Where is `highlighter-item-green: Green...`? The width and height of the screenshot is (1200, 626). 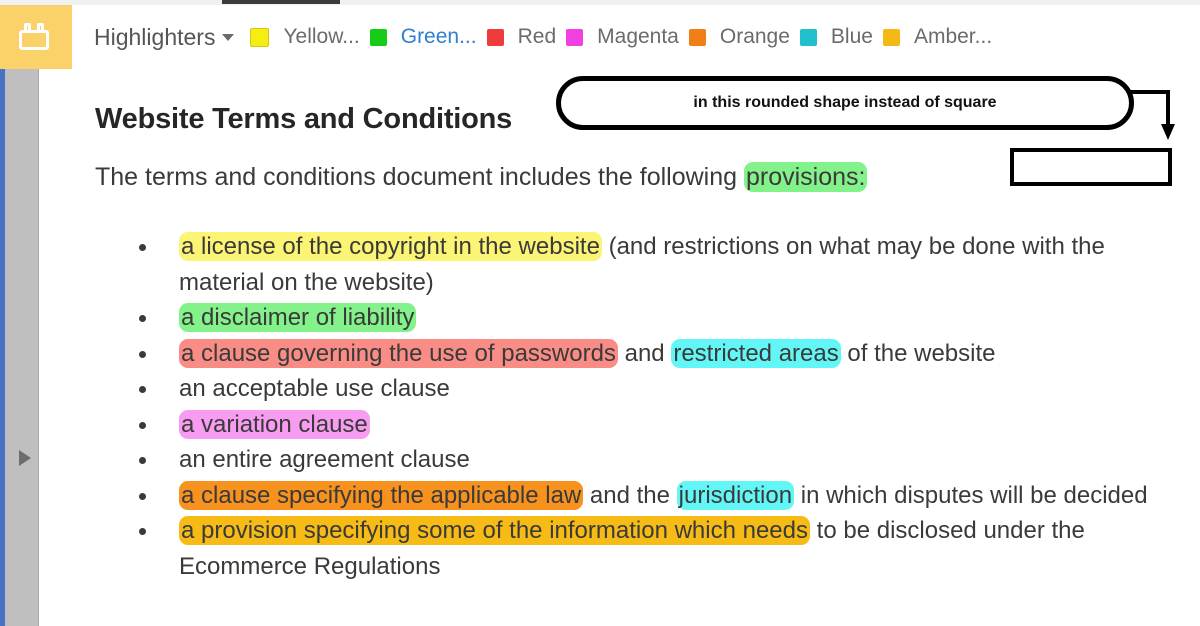 highlighter-item-green: Green... is located at coordinates (423, 37).